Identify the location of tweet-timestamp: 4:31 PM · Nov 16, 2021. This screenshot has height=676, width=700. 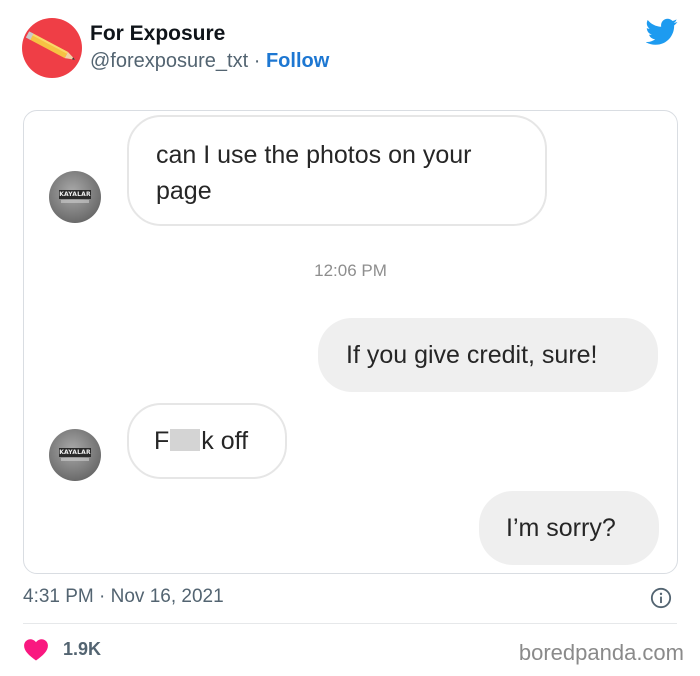
(123, 597).